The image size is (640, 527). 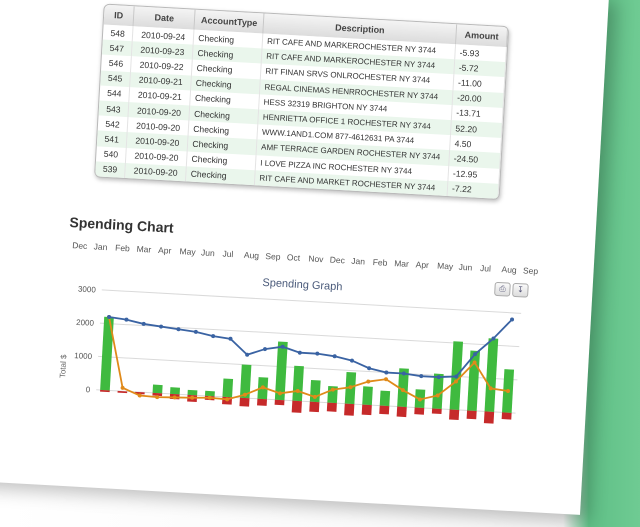 I want to click on cell-id: 541, so click(x=112, y=139).